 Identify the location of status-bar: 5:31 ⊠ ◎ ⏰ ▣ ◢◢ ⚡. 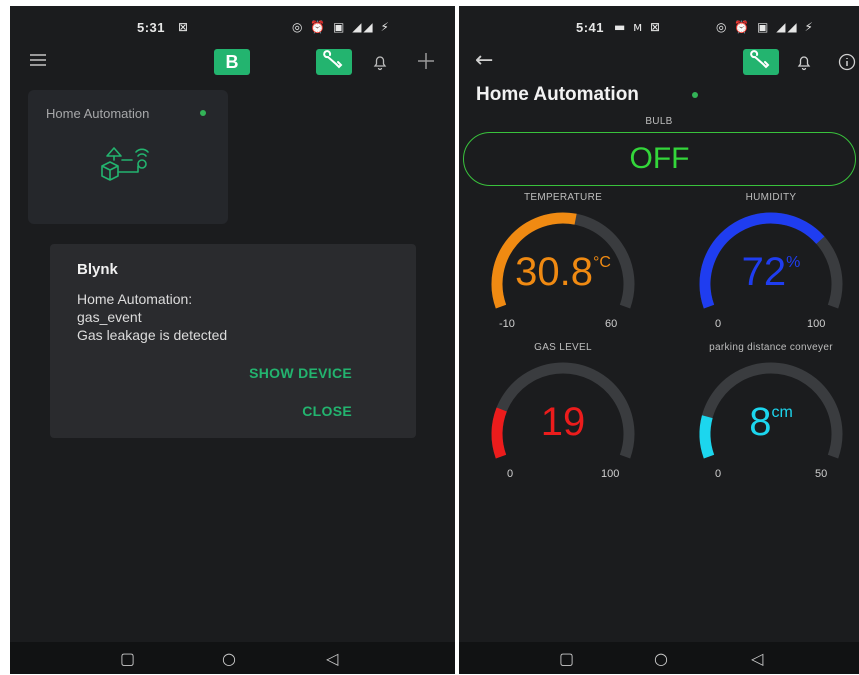
(232, 26).